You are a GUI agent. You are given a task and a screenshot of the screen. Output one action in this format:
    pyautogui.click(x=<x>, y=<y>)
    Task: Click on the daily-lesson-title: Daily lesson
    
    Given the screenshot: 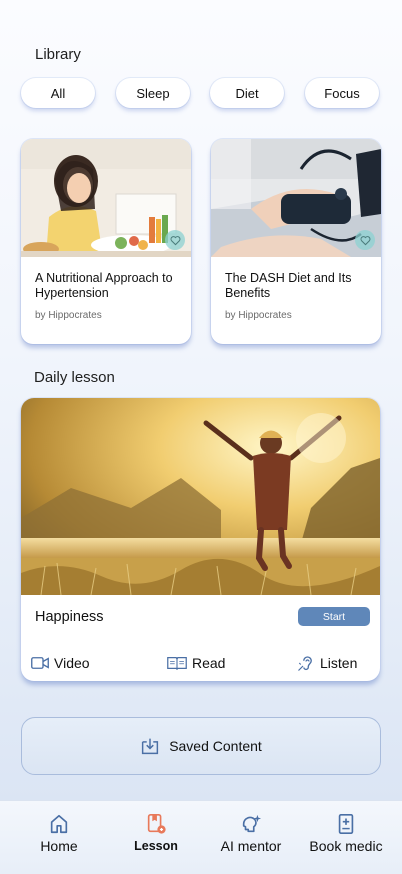 What is the action you would take?
    pyautogui.click(x=74, y=377)
    